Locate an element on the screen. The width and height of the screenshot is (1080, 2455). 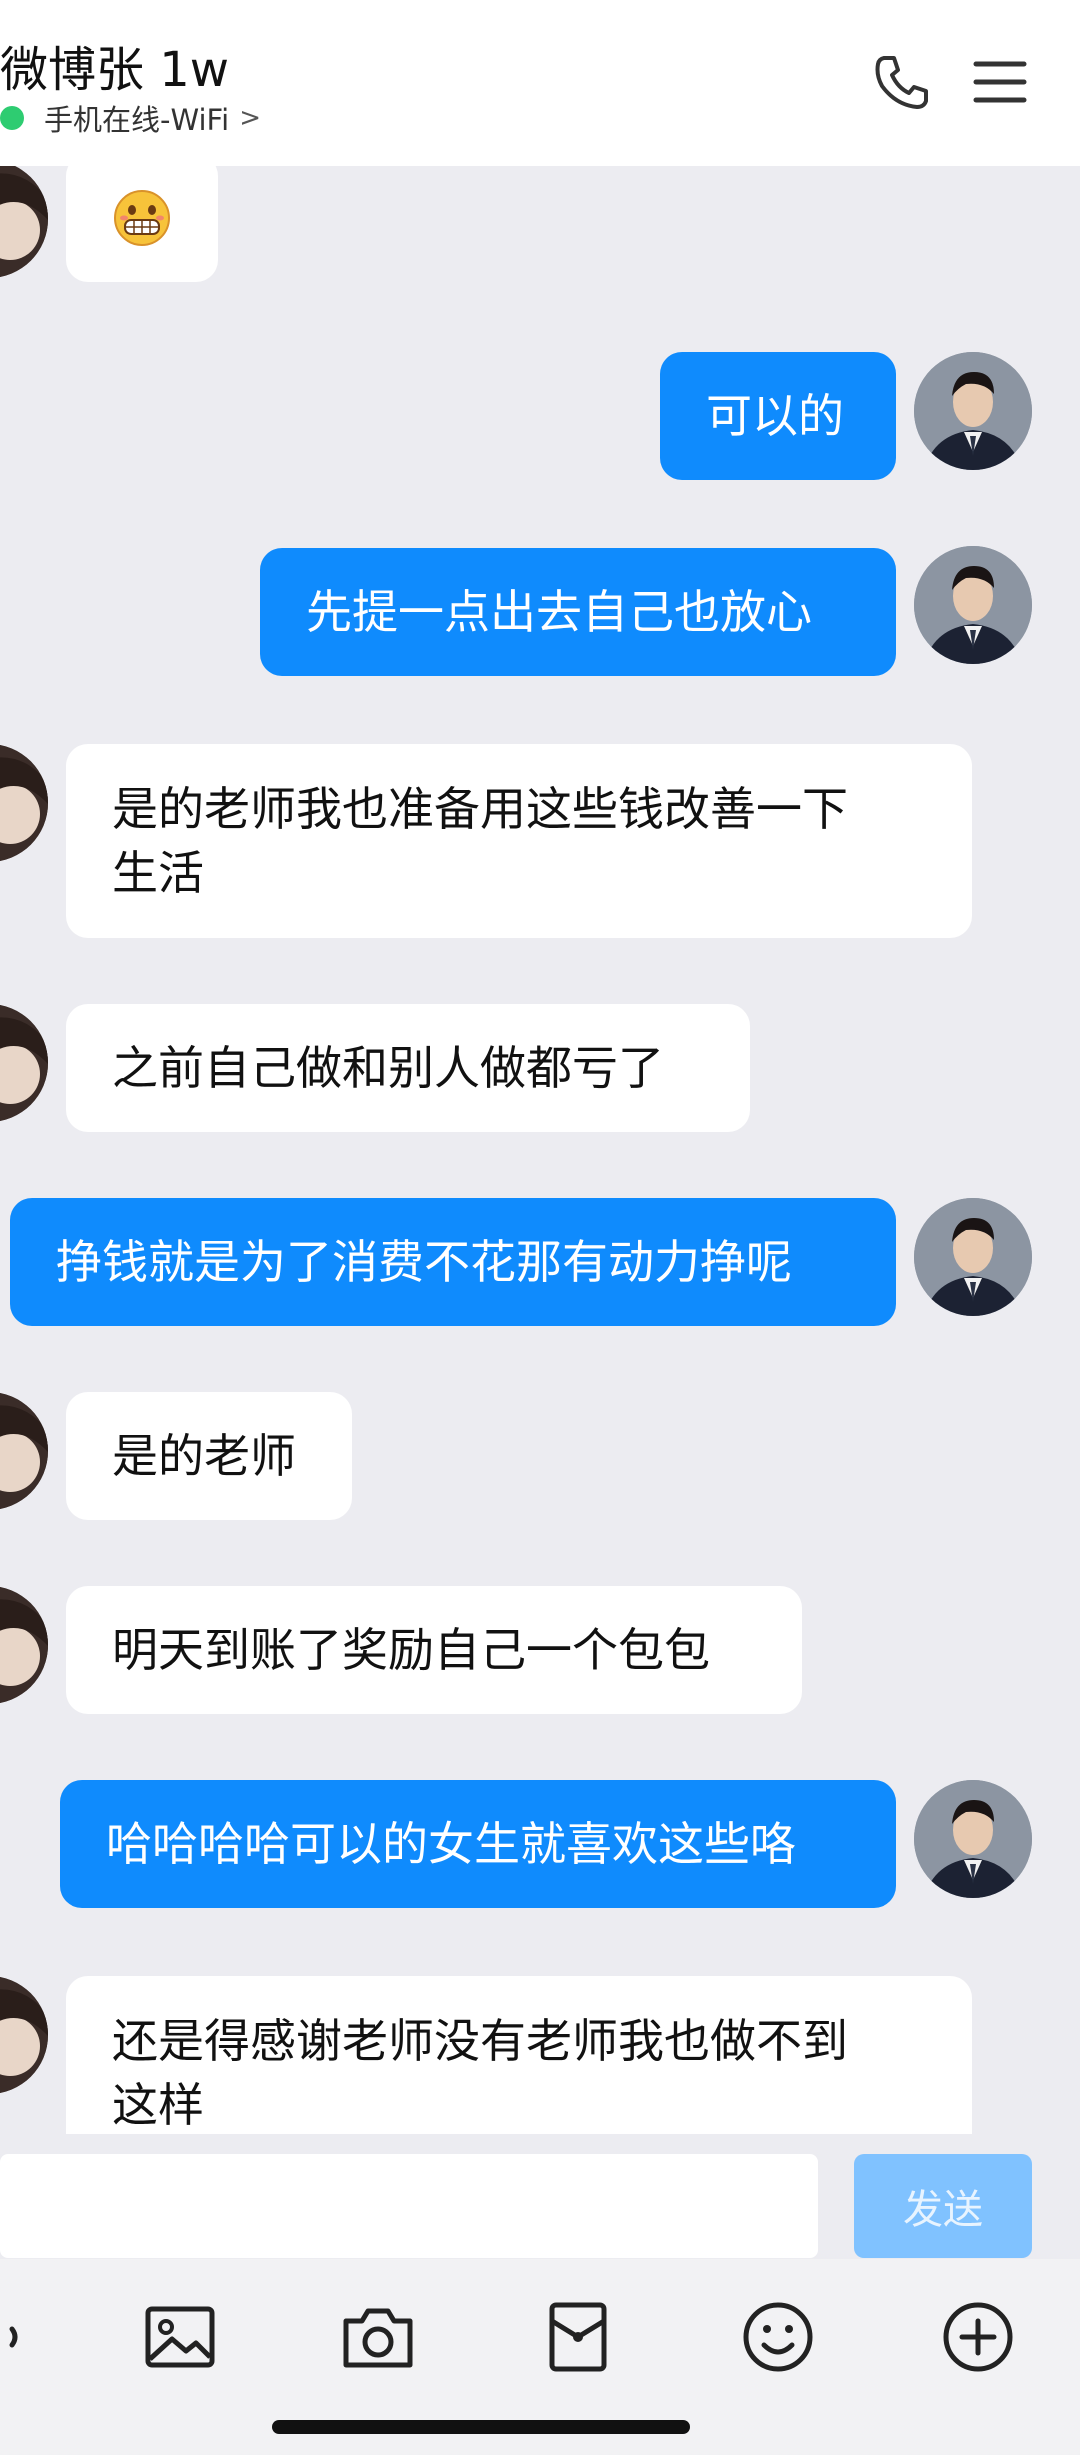
message-text-line: 生活 is located at coordinates (158, 873).